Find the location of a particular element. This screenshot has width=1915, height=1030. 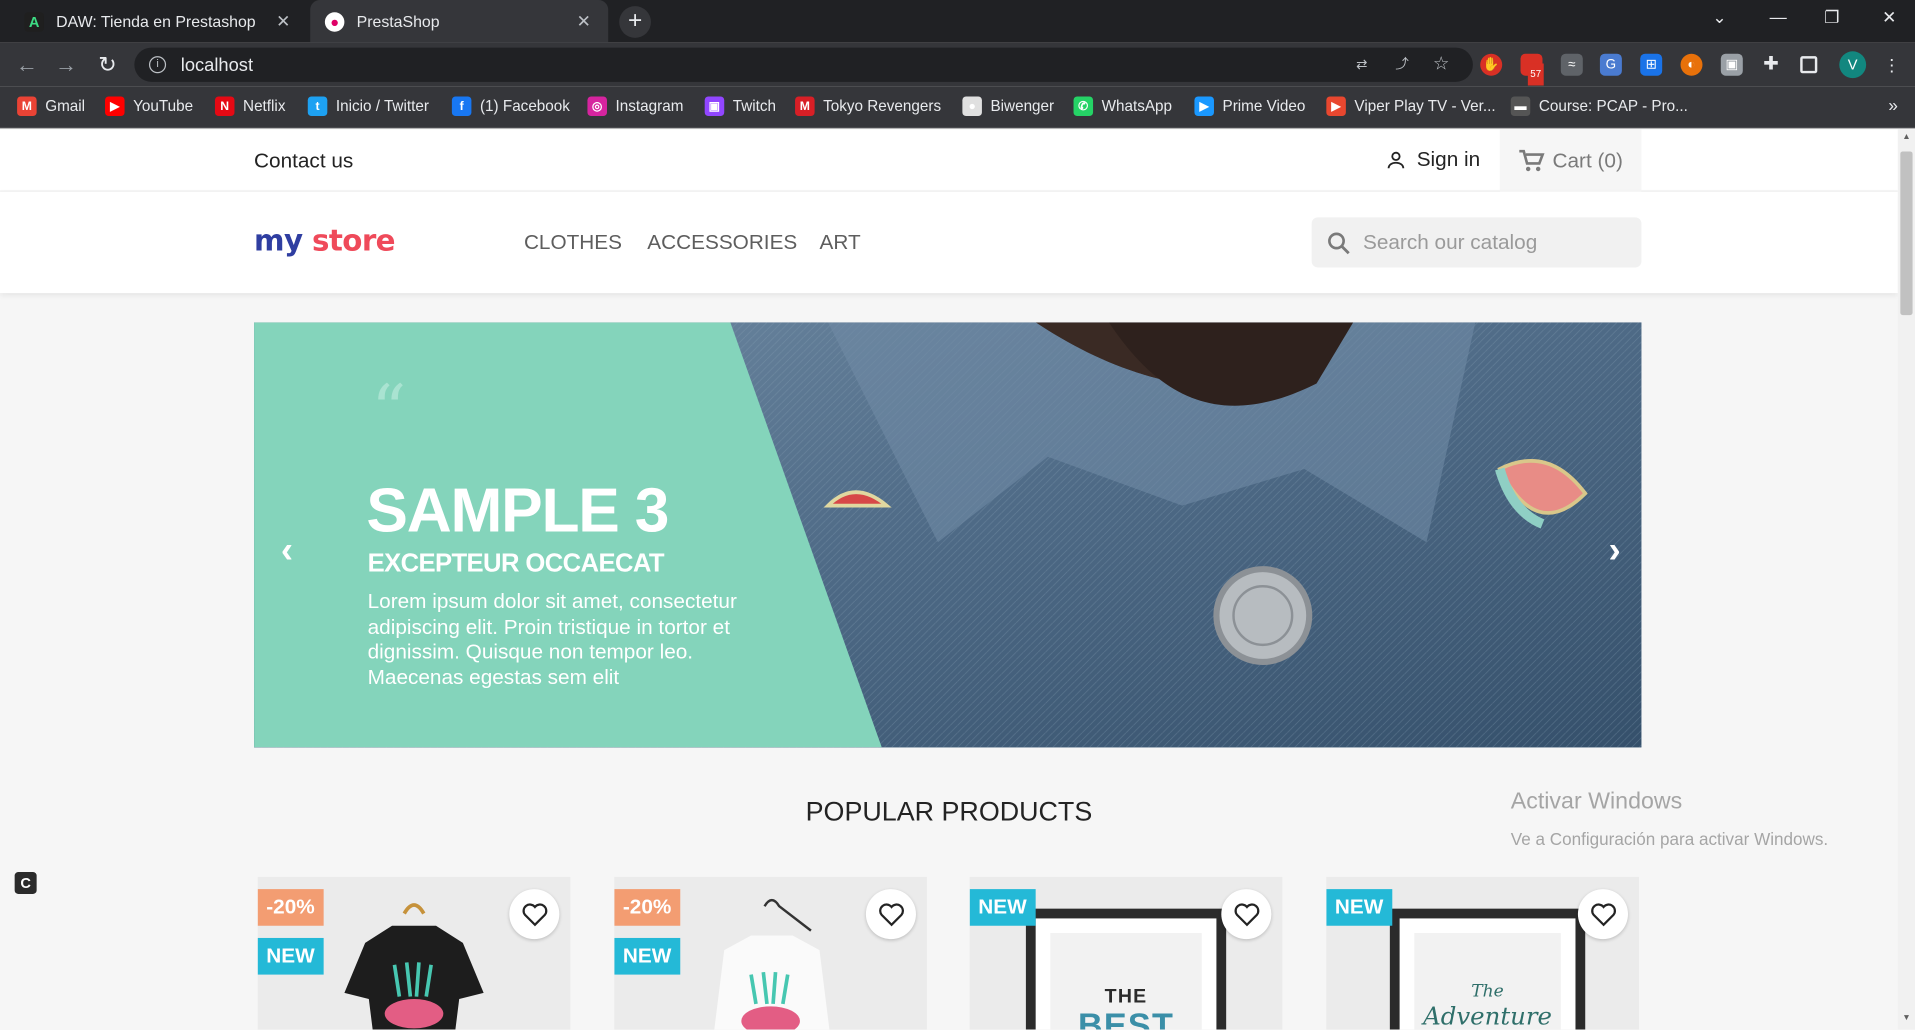

bookmark-item: ▶ YouTube is located at coordinates (149, 106).